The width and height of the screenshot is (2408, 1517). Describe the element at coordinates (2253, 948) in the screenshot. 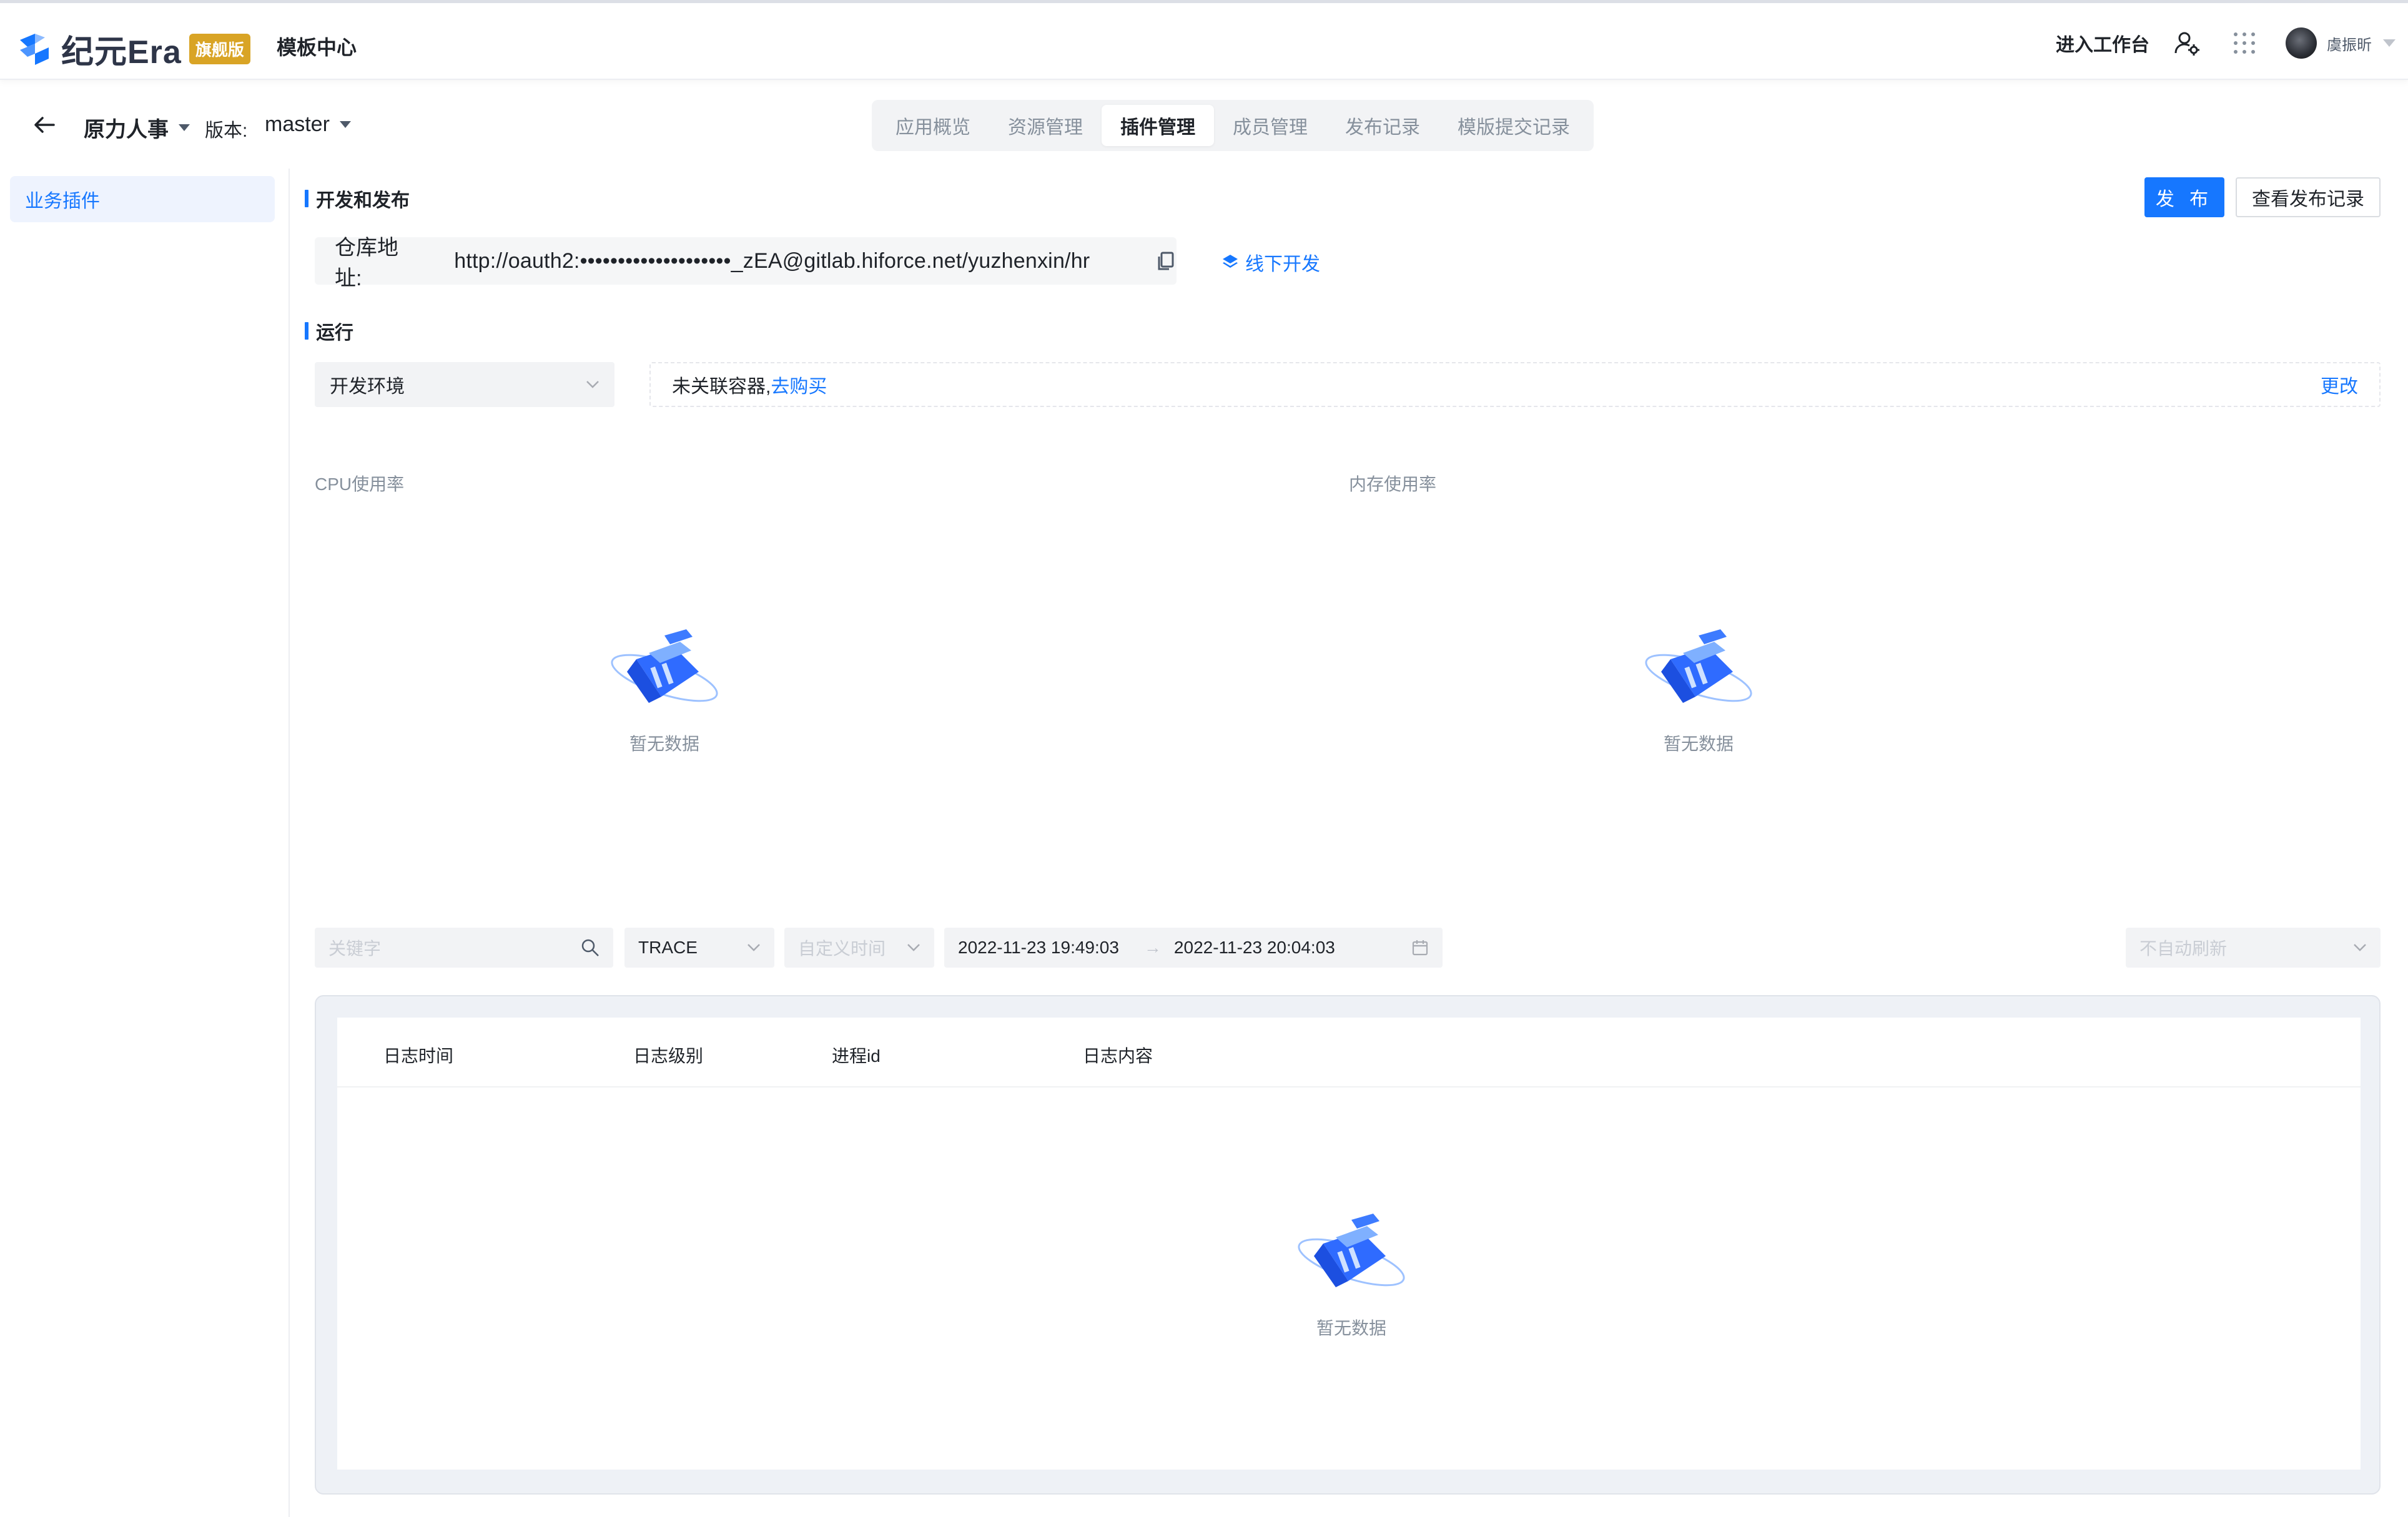

I see `auto-refresh-select: 不自动刷新` at that location.